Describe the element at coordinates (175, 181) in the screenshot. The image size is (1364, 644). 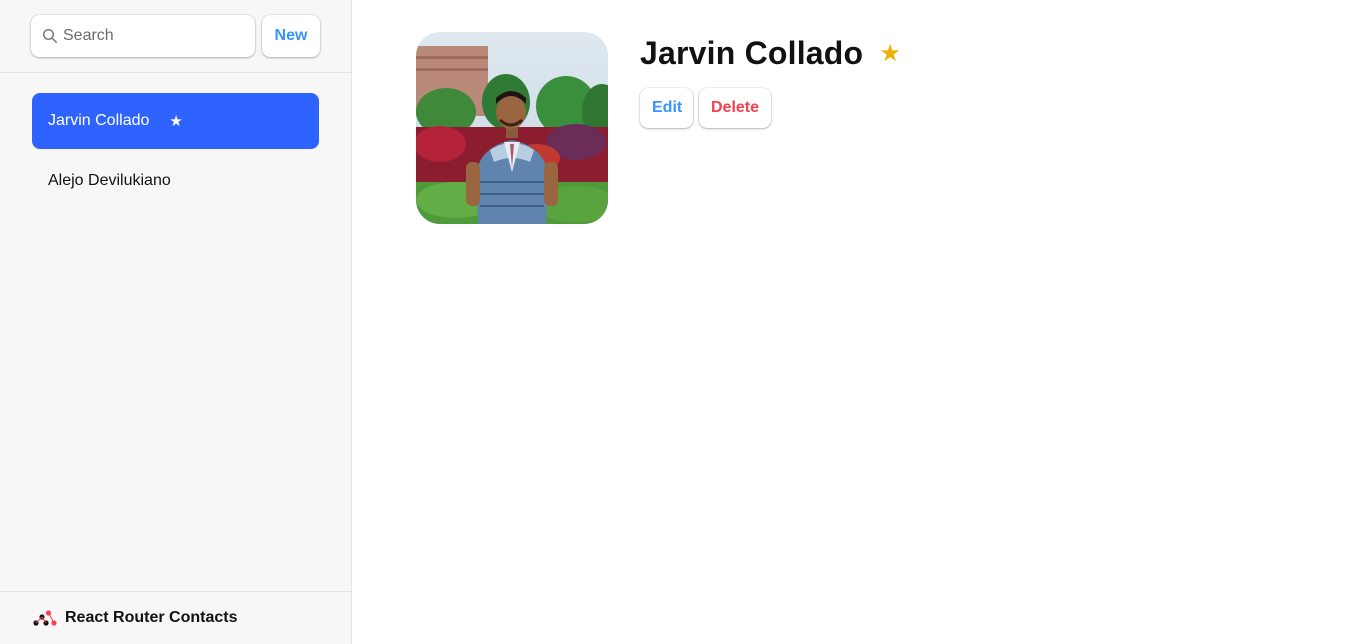
I see `contact-item-alejo-devilukiano: Alejo Devilukiano` at that location.